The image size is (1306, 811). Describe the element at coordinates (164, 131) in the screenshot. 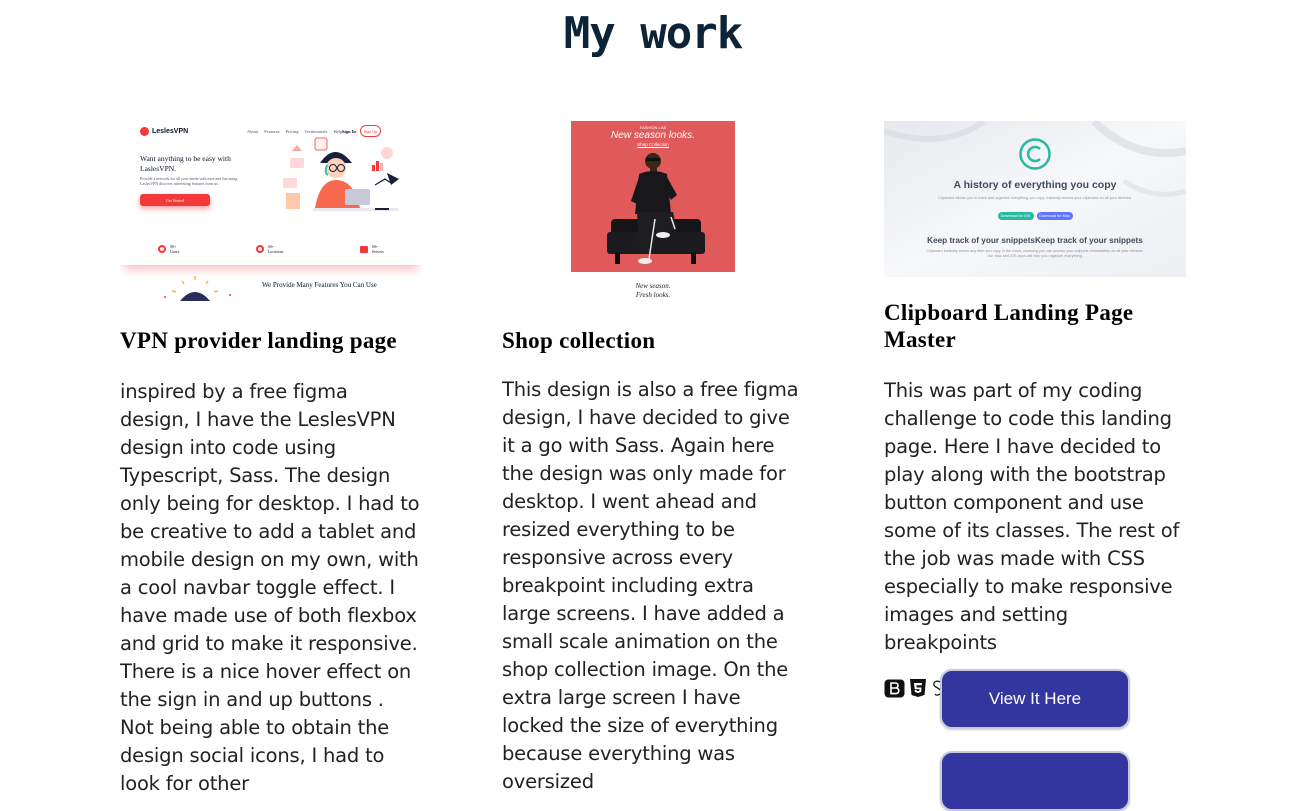

I see `vpn-logo: LeslesVPN` at that location.